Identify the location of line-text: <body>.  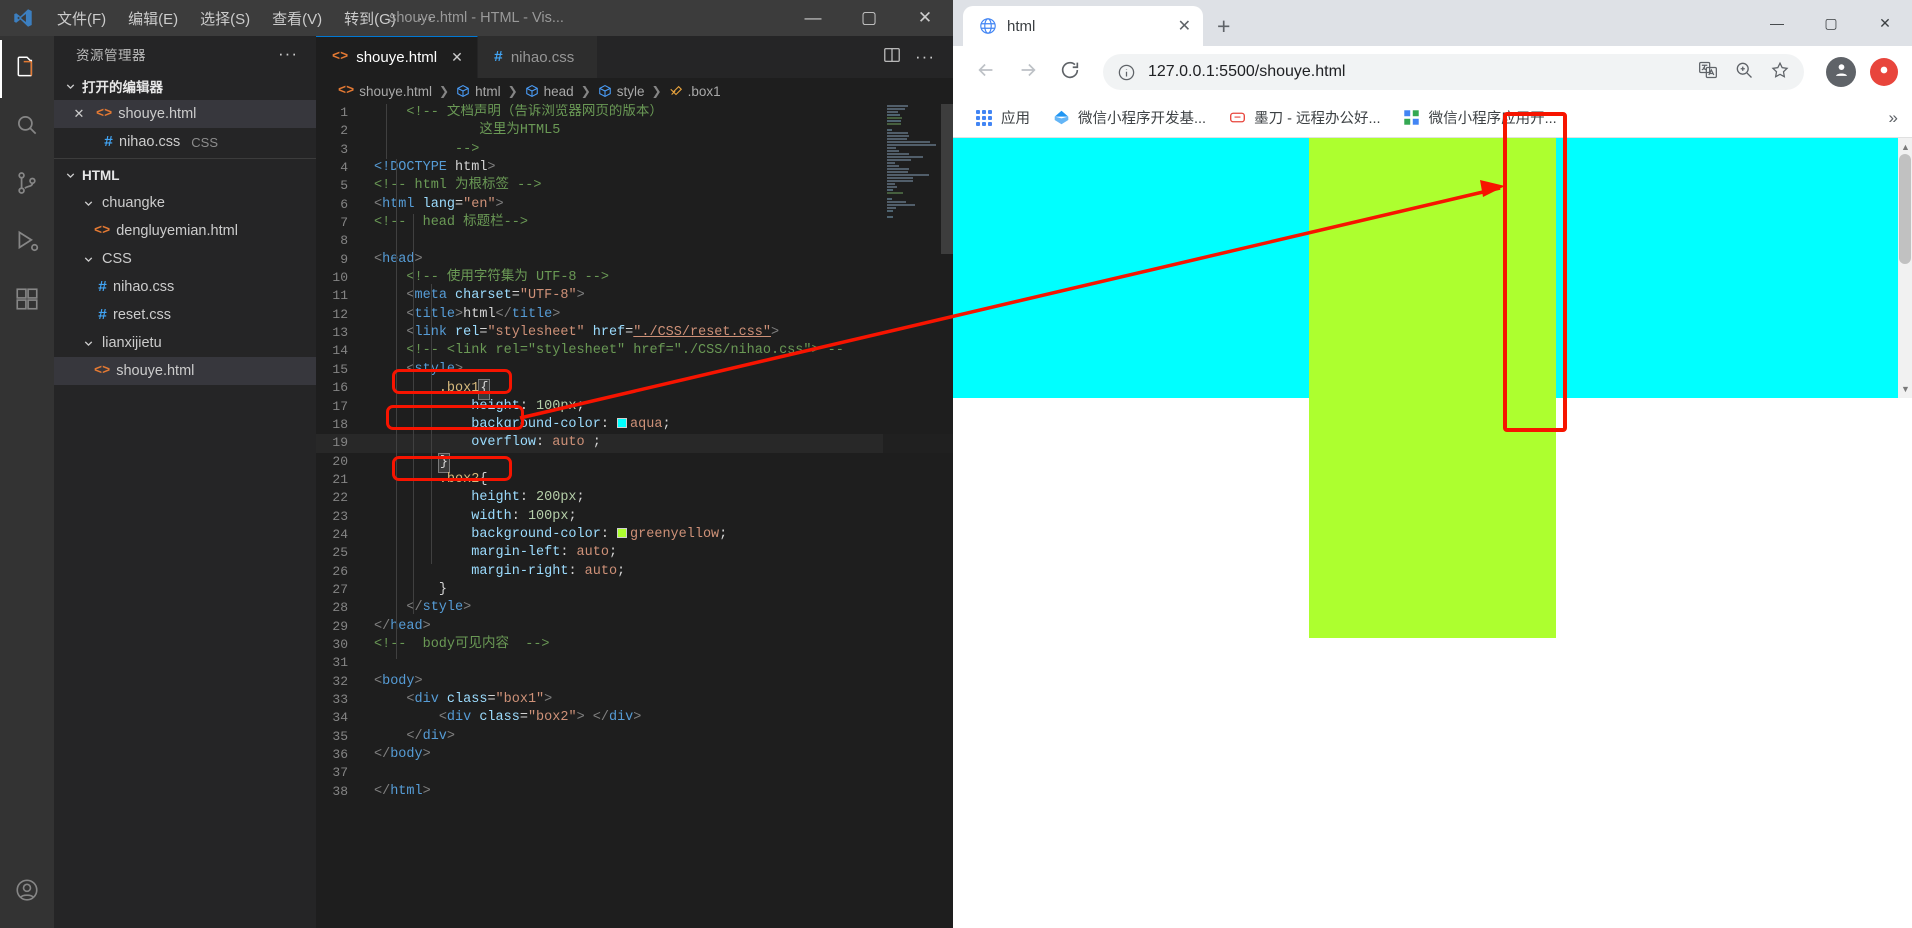
(663, 682).